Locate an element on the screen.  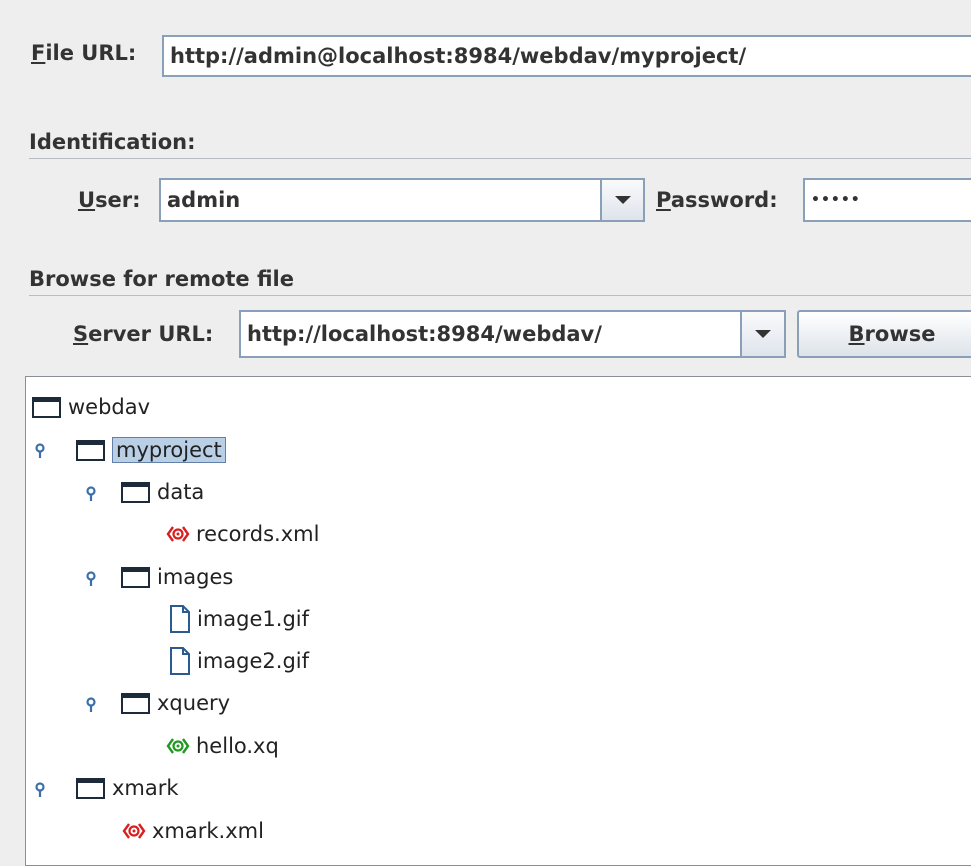
user-label: User: is located at coordinates (109, 200).